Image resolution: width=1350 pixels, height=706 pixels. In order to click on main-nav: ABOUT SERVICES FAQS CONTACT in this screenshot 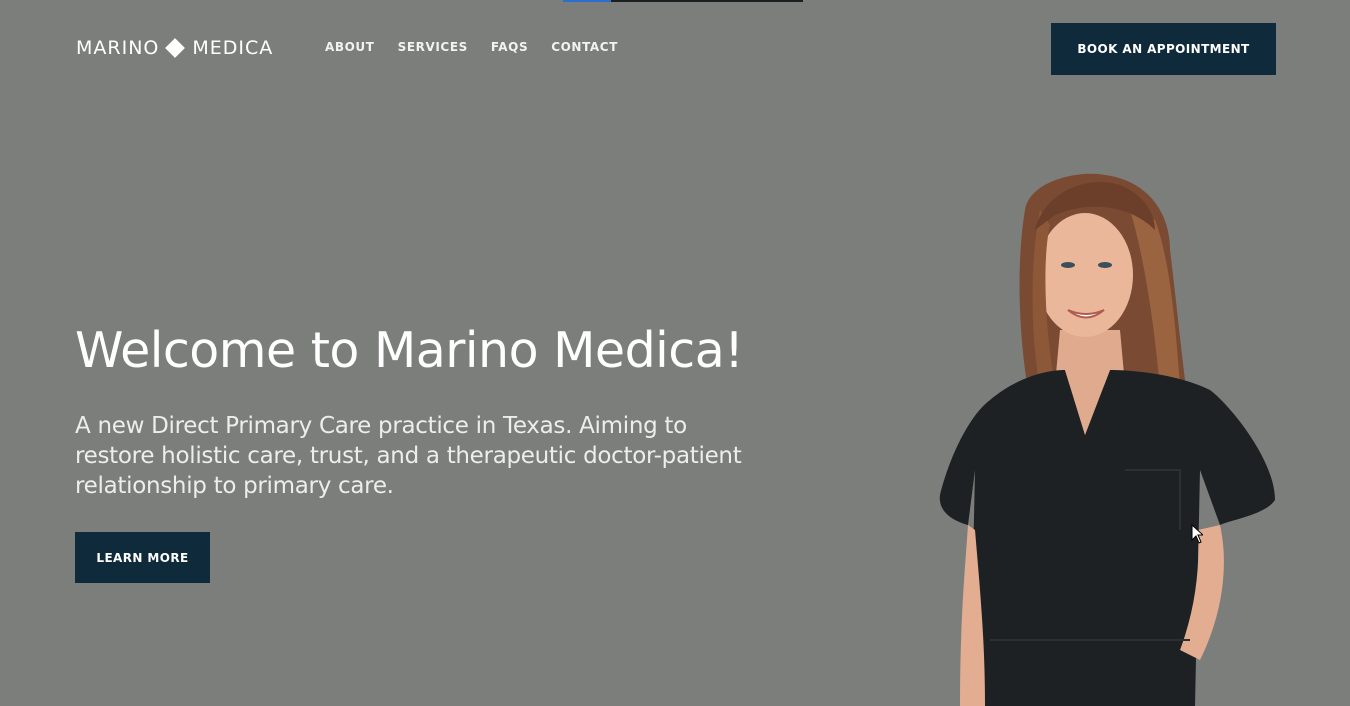, I will do `click(471, 47)`.